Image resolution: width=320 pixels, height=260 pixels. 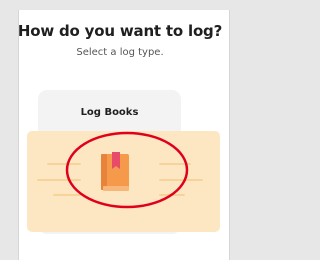 What do you see at coordinates (115, 172) in the screenshot?
I see `book-icon` at bounding box center [115, 172].